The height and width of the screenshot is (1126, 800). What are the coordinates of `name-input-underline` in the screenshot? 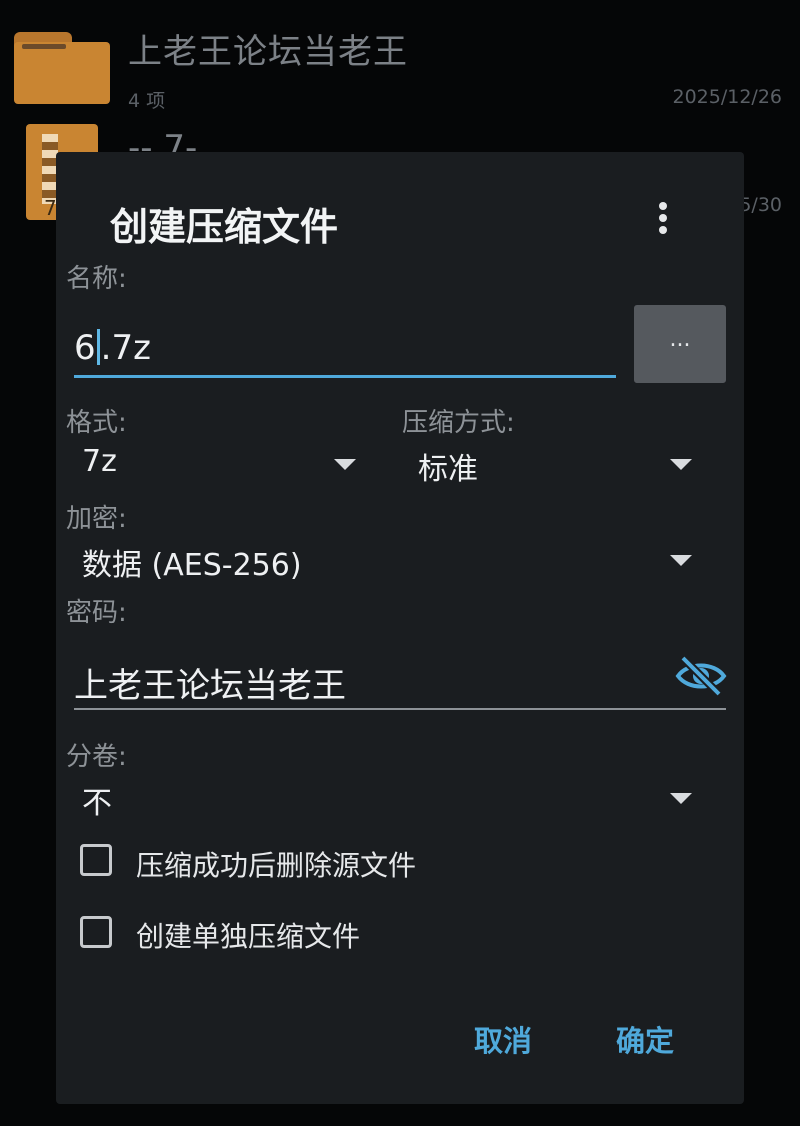 It's located at (345, 376).